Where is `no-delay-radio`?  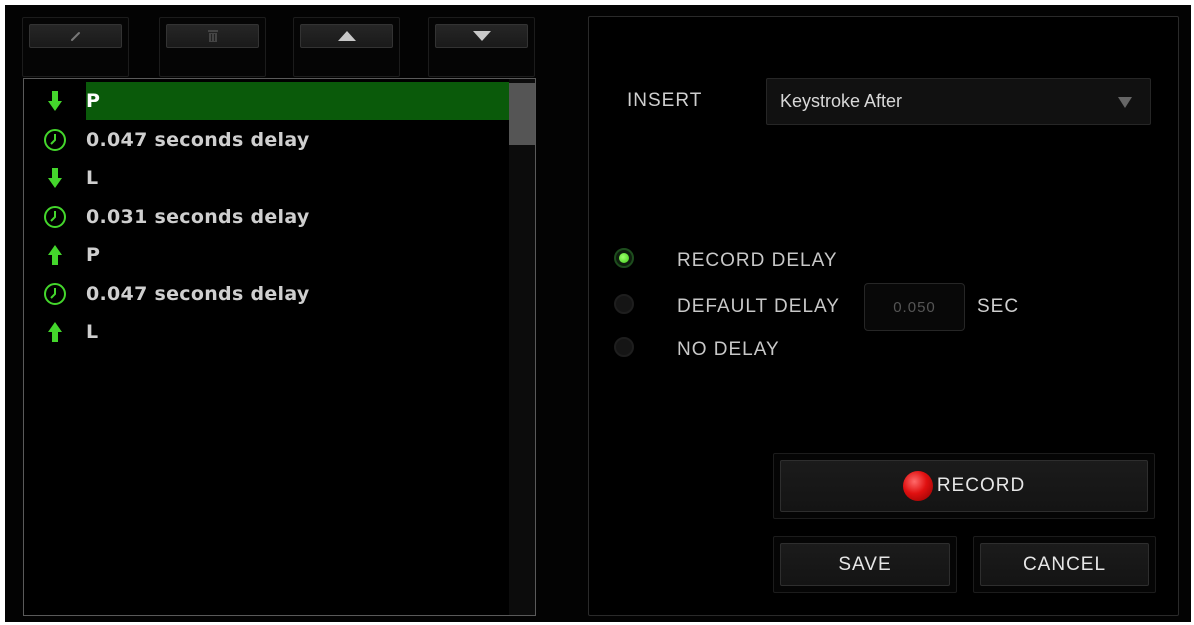 no-delay-radio is located at coordinates (624, 347).